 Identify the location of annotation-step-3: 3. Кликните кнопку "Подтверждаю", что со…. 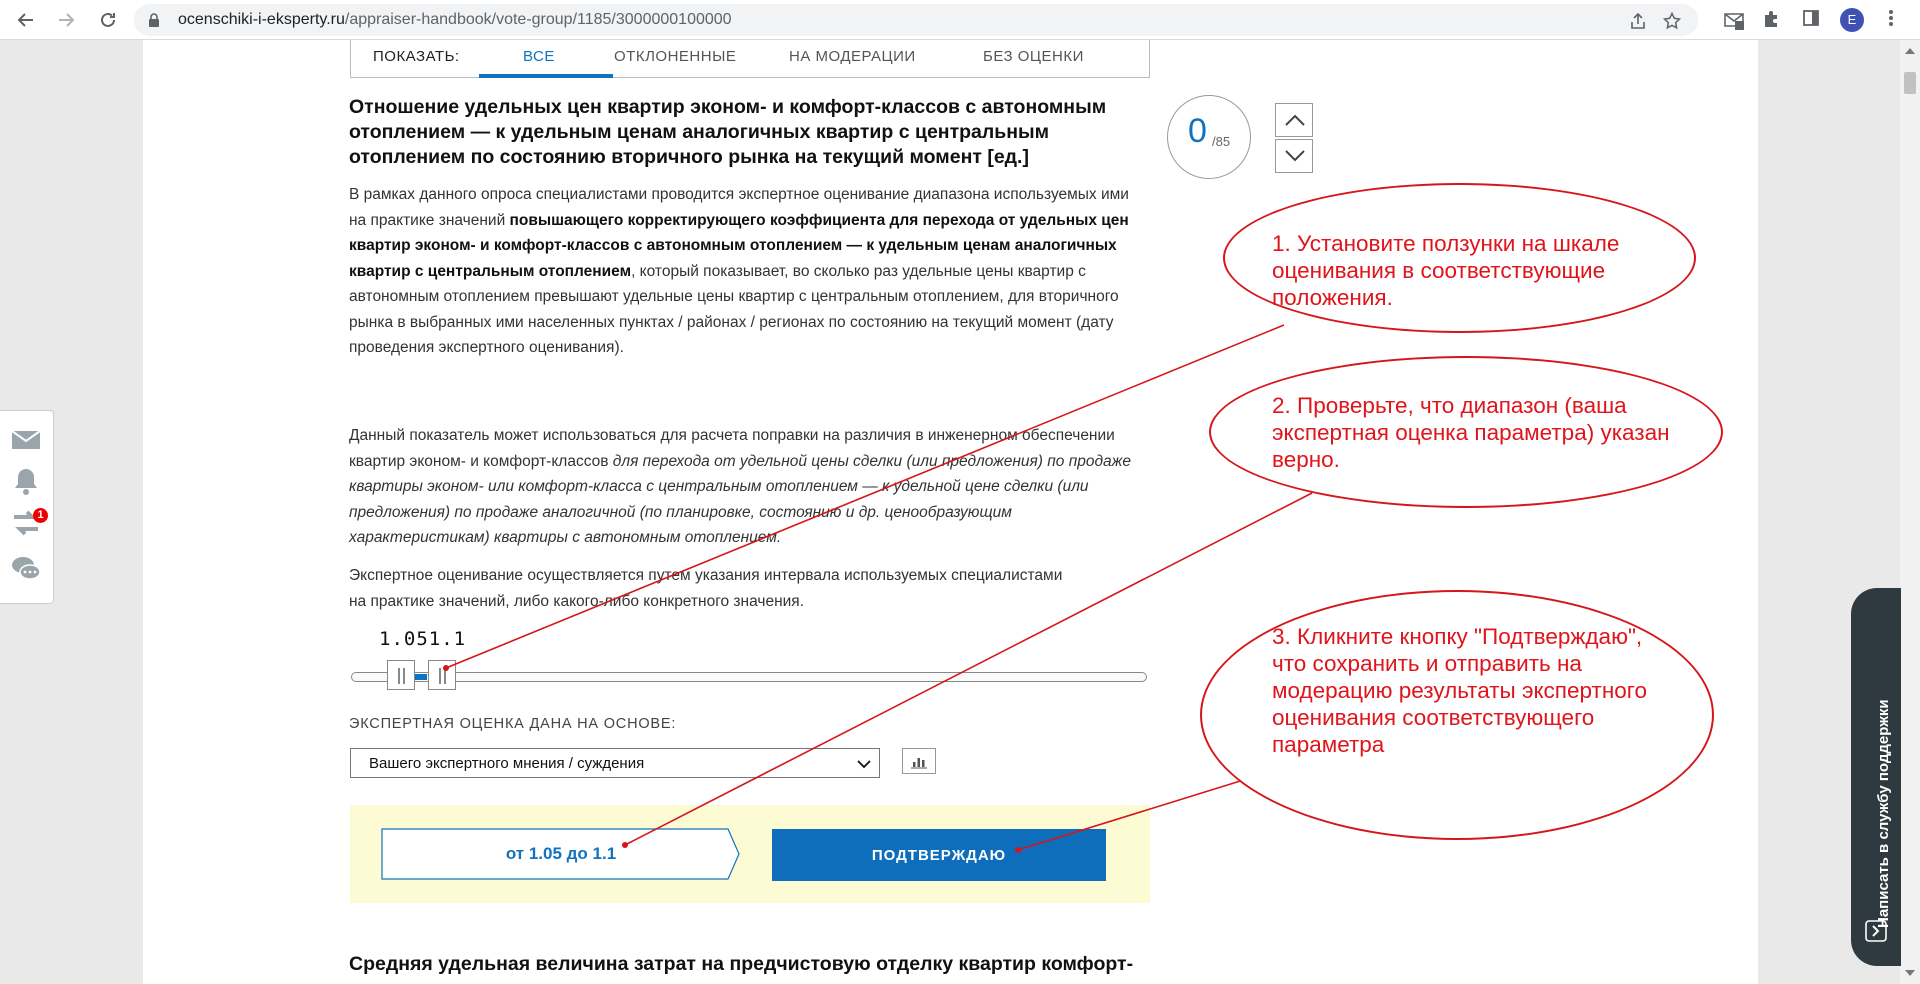
(1459, 690).